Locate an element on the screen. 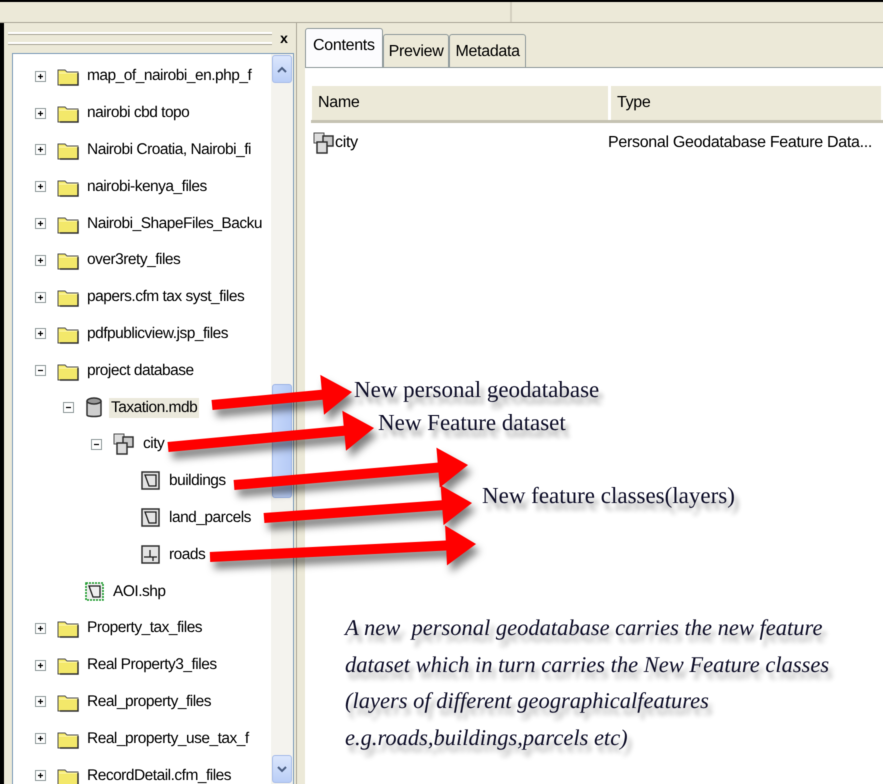  tree-item: roads is located at coordinates (187, 554).